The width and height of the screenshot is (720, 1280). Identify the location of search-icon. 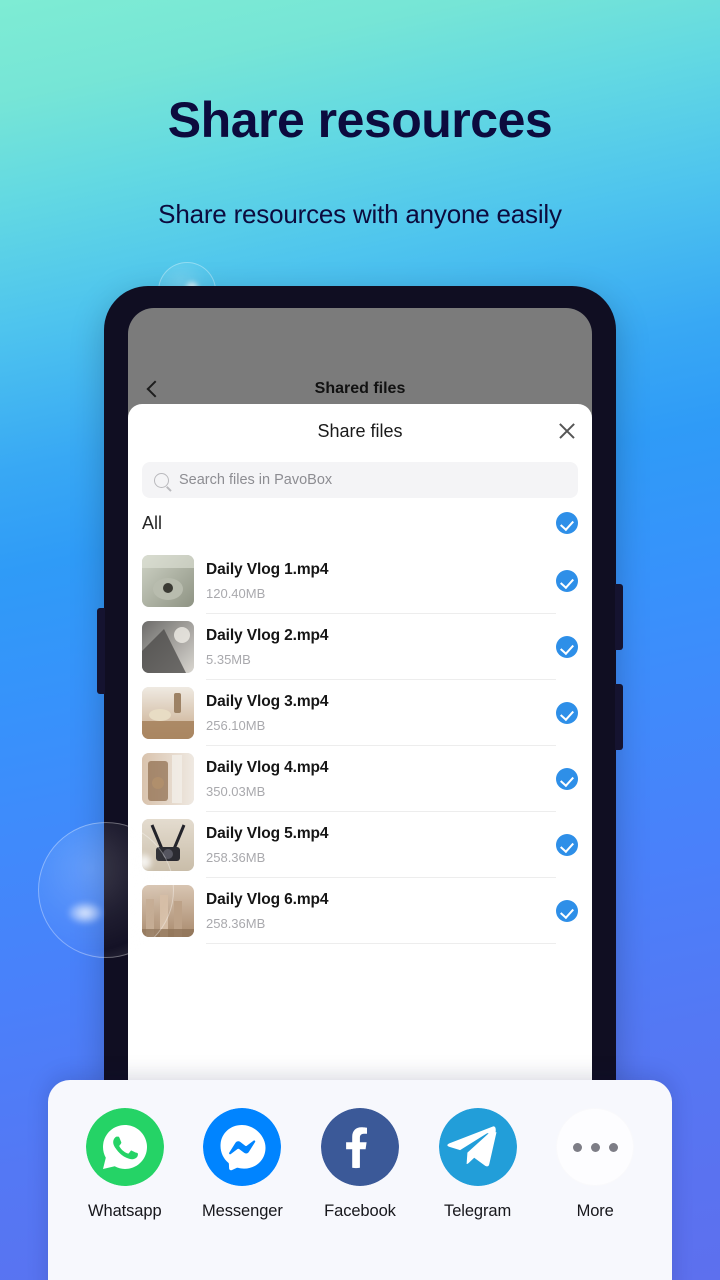
(161, 480).